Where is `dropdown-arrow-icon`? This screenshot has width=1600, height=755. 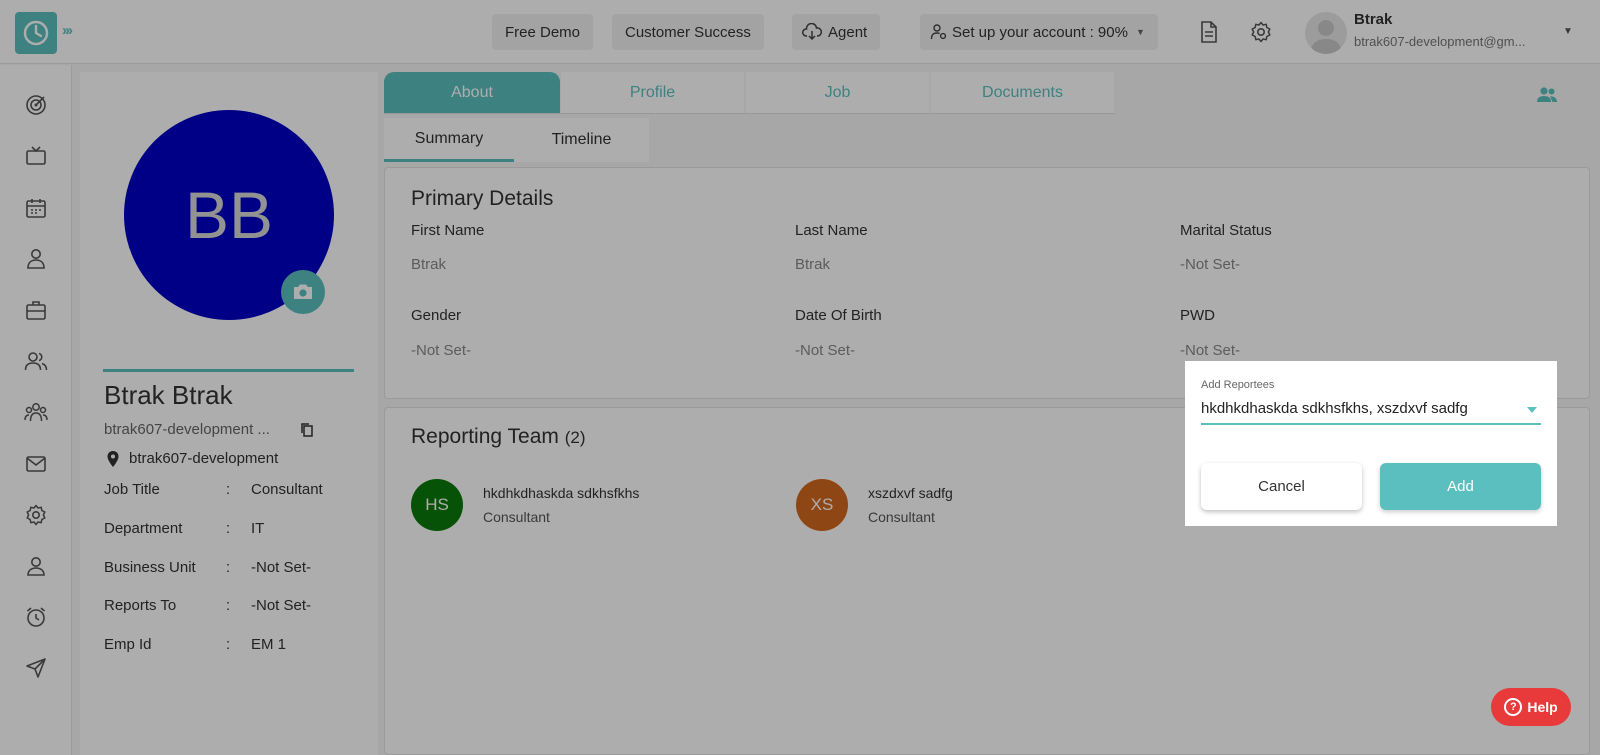 dropdown-arrow-icon is located at coordinates (1532, 410).